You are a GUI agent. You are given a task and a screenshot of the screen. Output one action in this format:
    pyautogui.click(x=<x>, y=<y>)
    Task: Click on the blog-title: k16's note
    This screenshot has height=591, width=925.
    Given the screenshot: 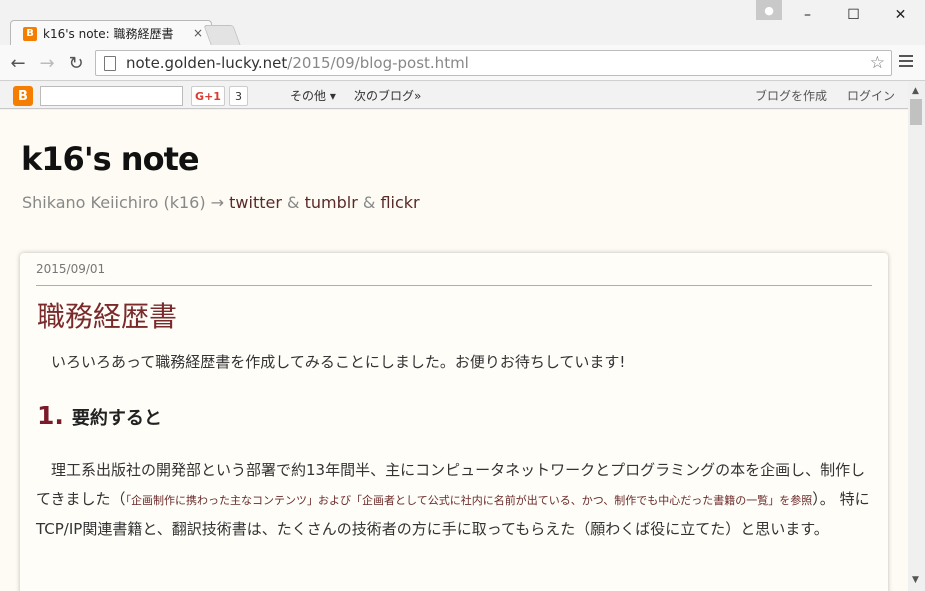 What is the action you would take?
    pyautogui.click(x=110, y=159)
    